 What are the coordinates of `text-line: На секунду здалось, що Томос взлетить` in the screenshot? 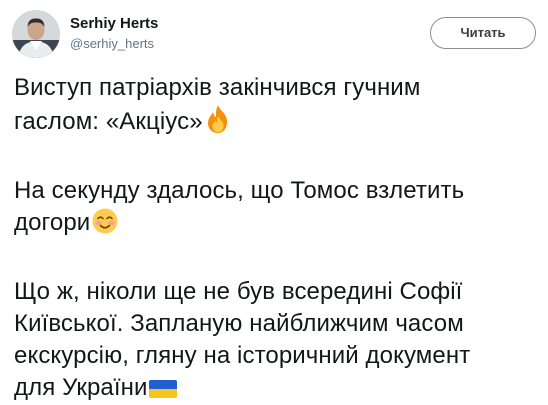 It's located at (239, 190).